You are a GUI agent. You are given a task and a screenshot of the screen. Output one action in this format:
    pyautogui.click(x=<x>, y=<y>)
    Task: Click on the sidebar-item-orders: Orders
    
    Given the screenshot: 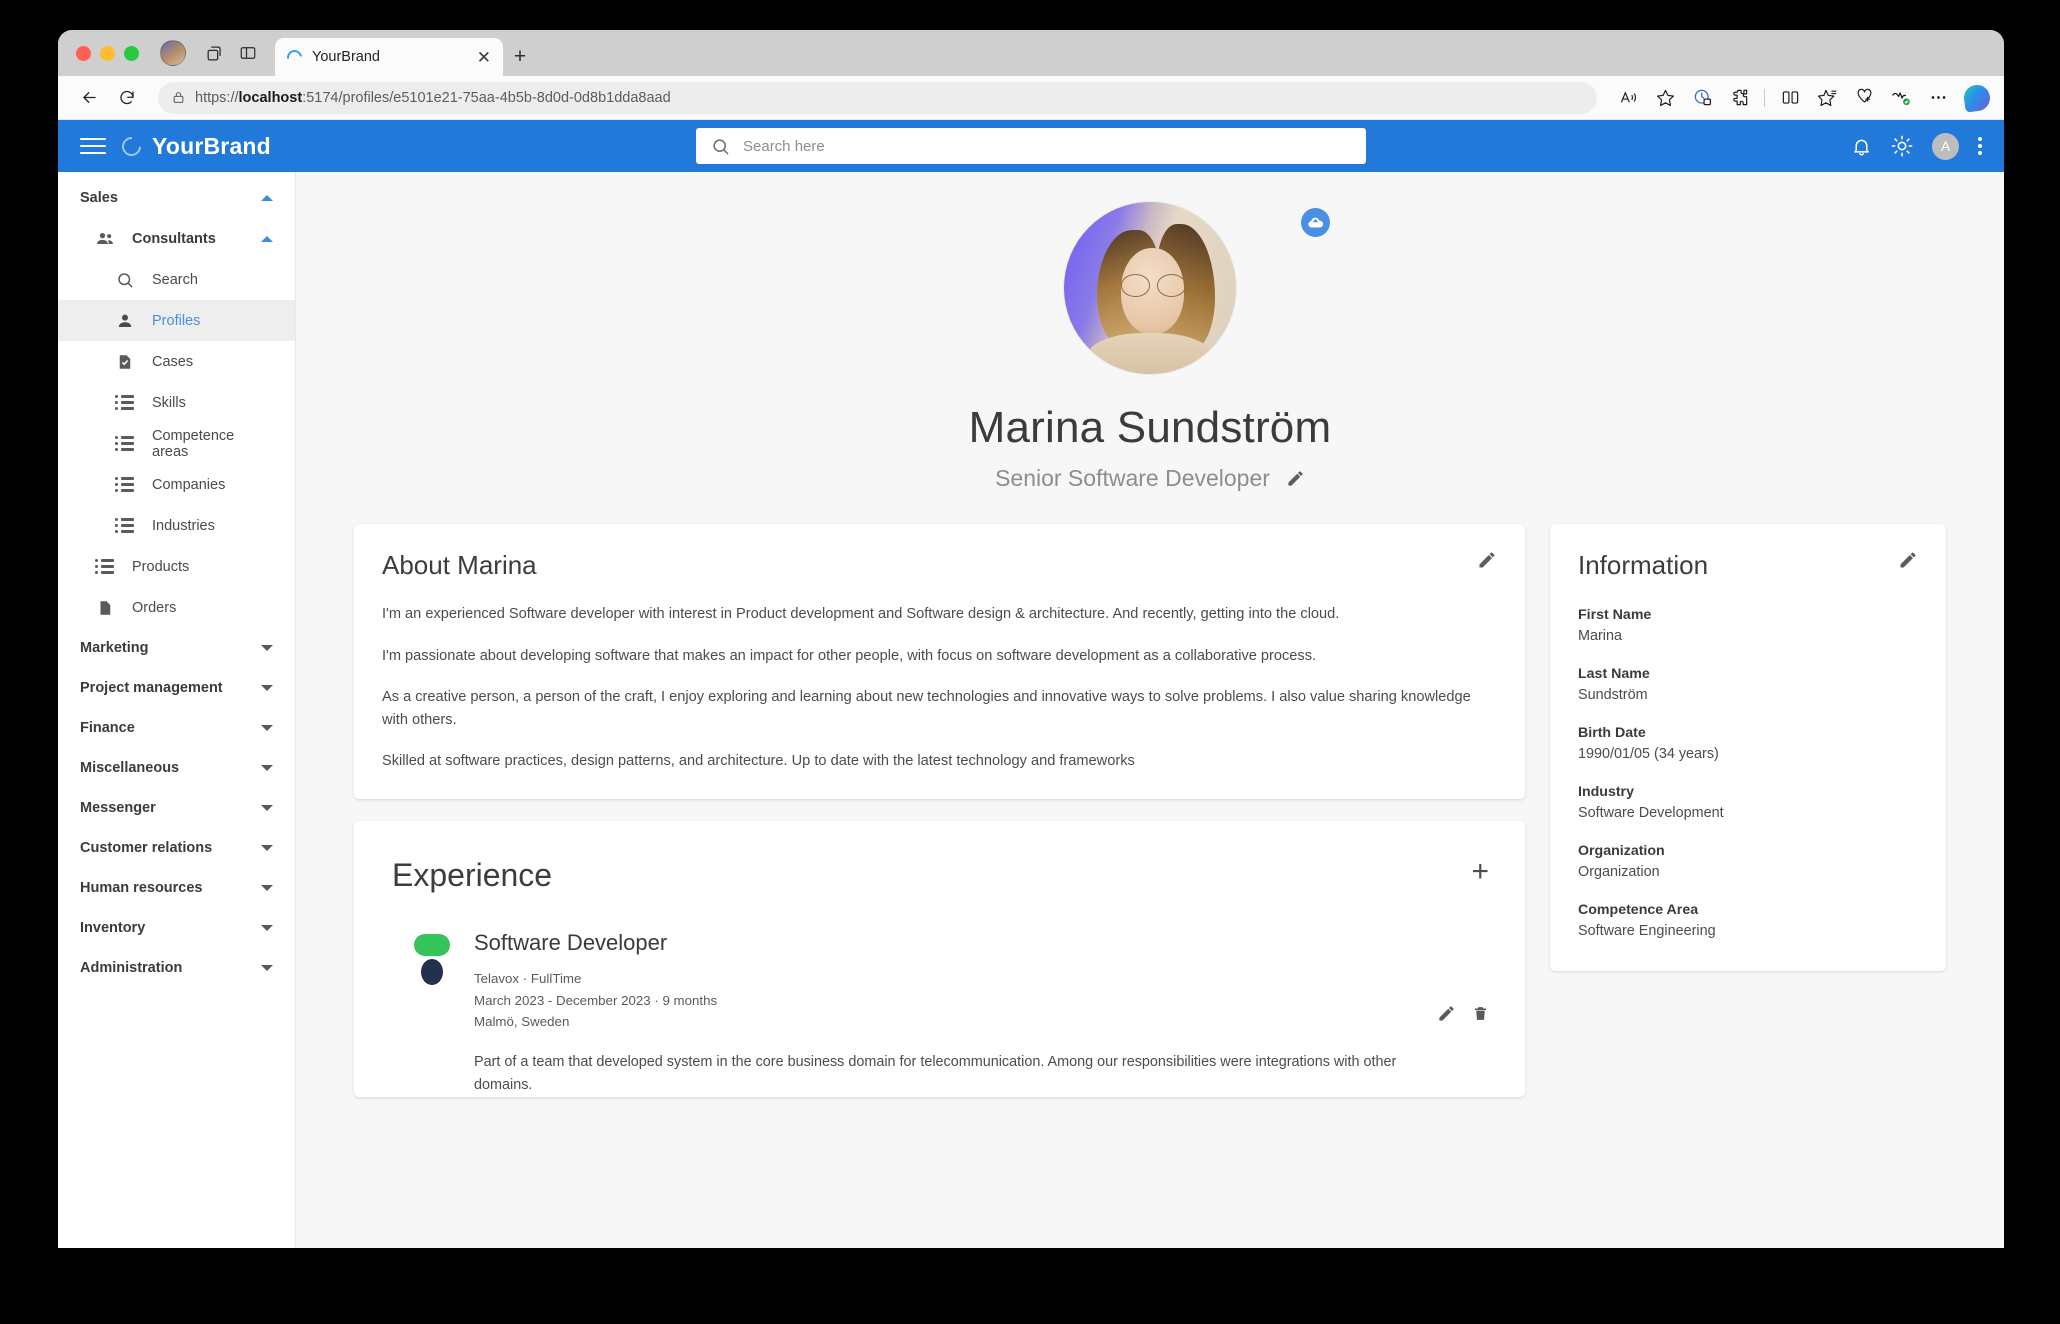 What is the action you would take?
    pyautogui.click(x=176, y=607)
    